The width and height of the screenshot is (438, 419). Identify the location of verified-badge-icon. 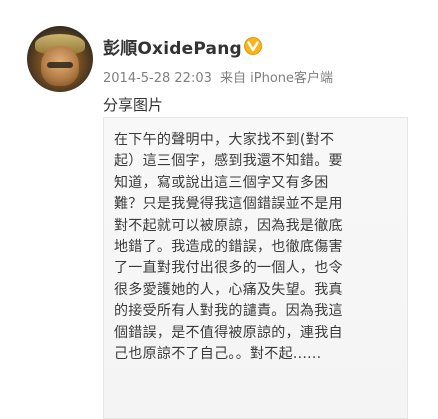
(253, 46).